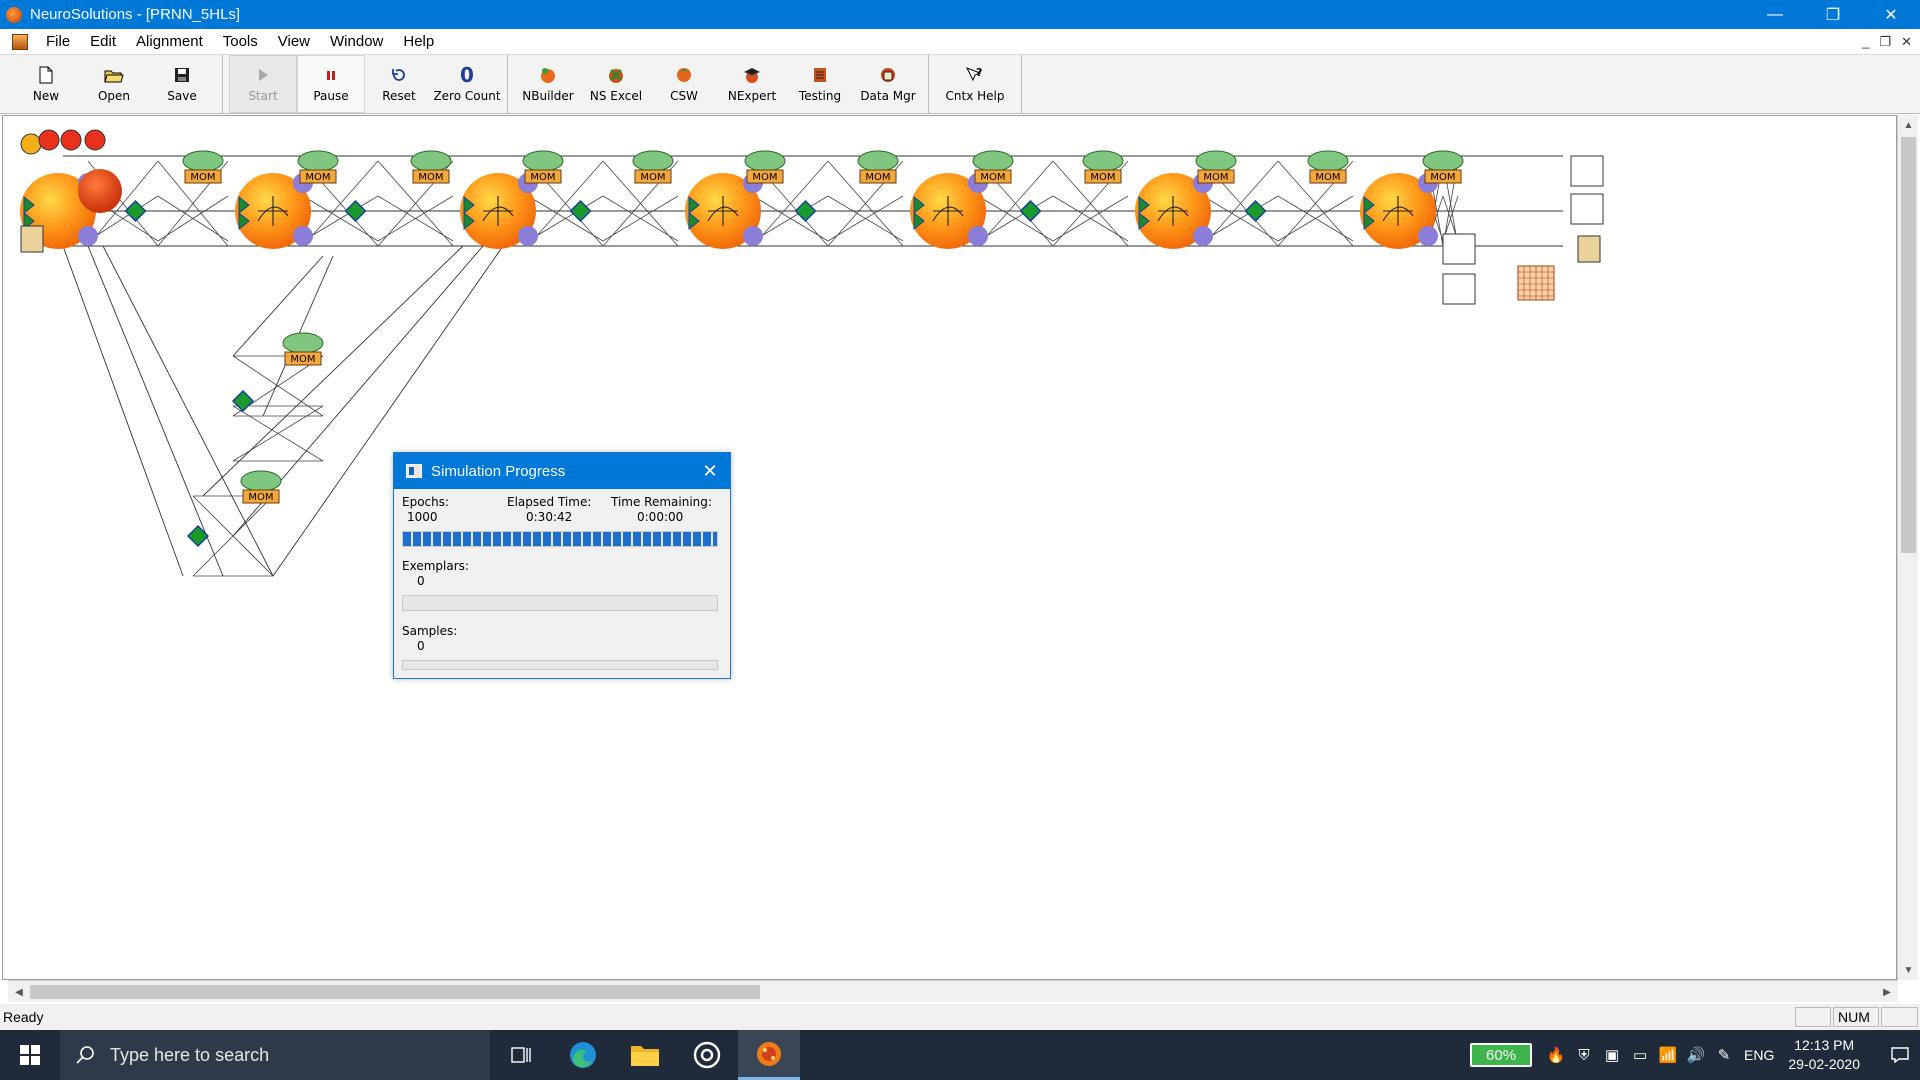 Image resolution: width=1920 pixels, height=1080 pixels. Describe the element at coordinates (240, 41) in the screenshot. I see `menu-tools: Tools` at that location.